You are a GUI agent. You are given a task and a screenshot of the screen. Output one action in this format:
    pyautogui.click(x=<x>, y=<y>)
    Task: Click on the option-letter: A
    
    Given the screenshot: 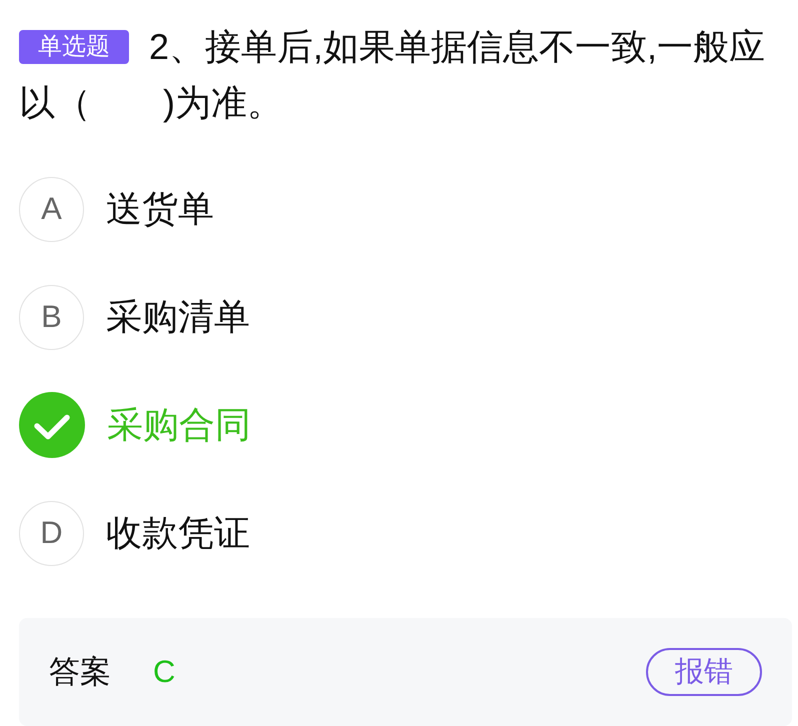 What is the action you would take?
    pyautogui.click(x=51, y=209)
    